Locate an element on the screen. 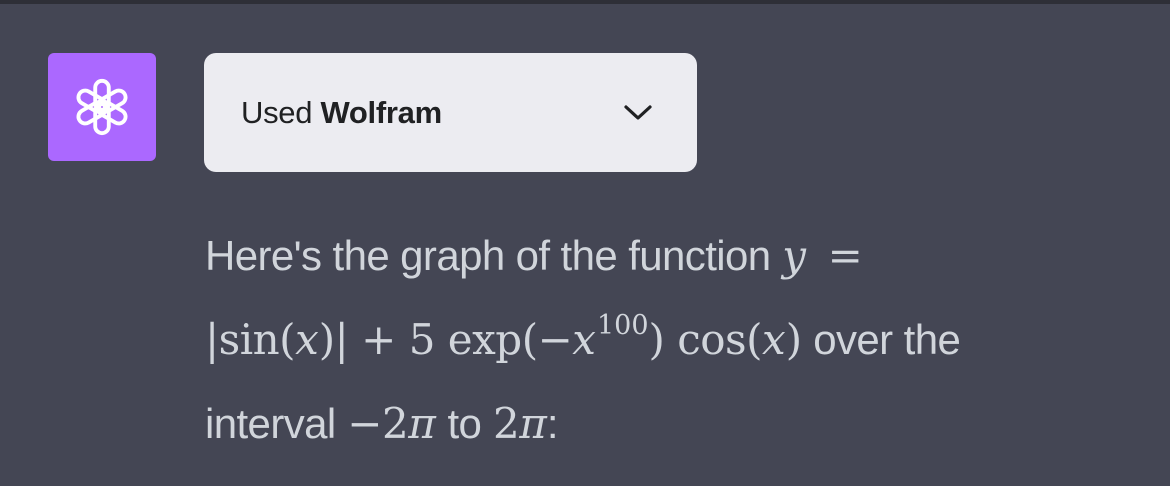  plugin-used-prefix: Used is located at coordinates (277, 112).